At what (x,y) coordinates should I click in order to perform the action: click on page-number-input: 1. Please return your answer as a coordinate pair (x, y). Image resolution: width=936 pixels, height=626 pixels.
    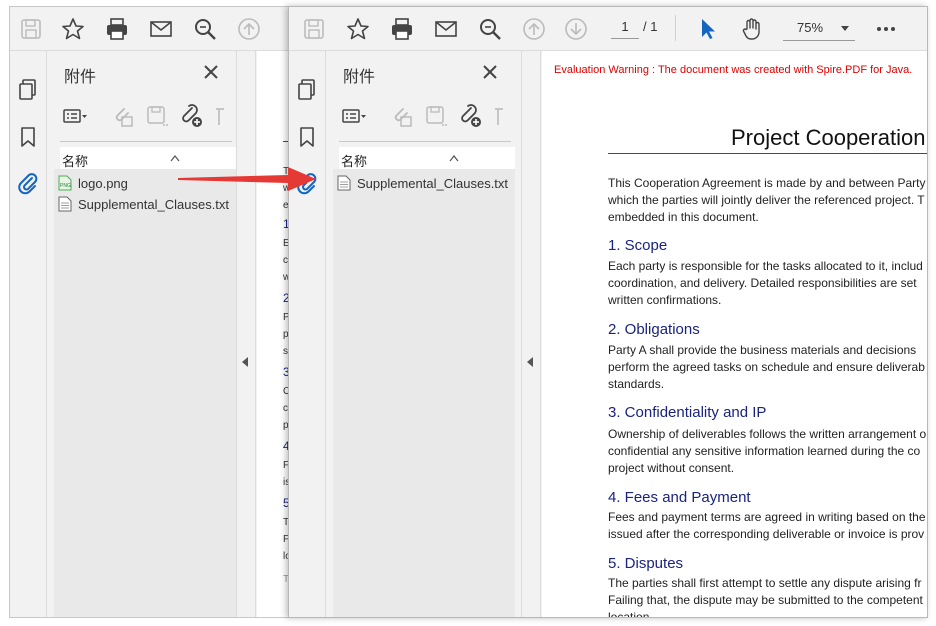
    Looking at the image, I should click on (625, 27).